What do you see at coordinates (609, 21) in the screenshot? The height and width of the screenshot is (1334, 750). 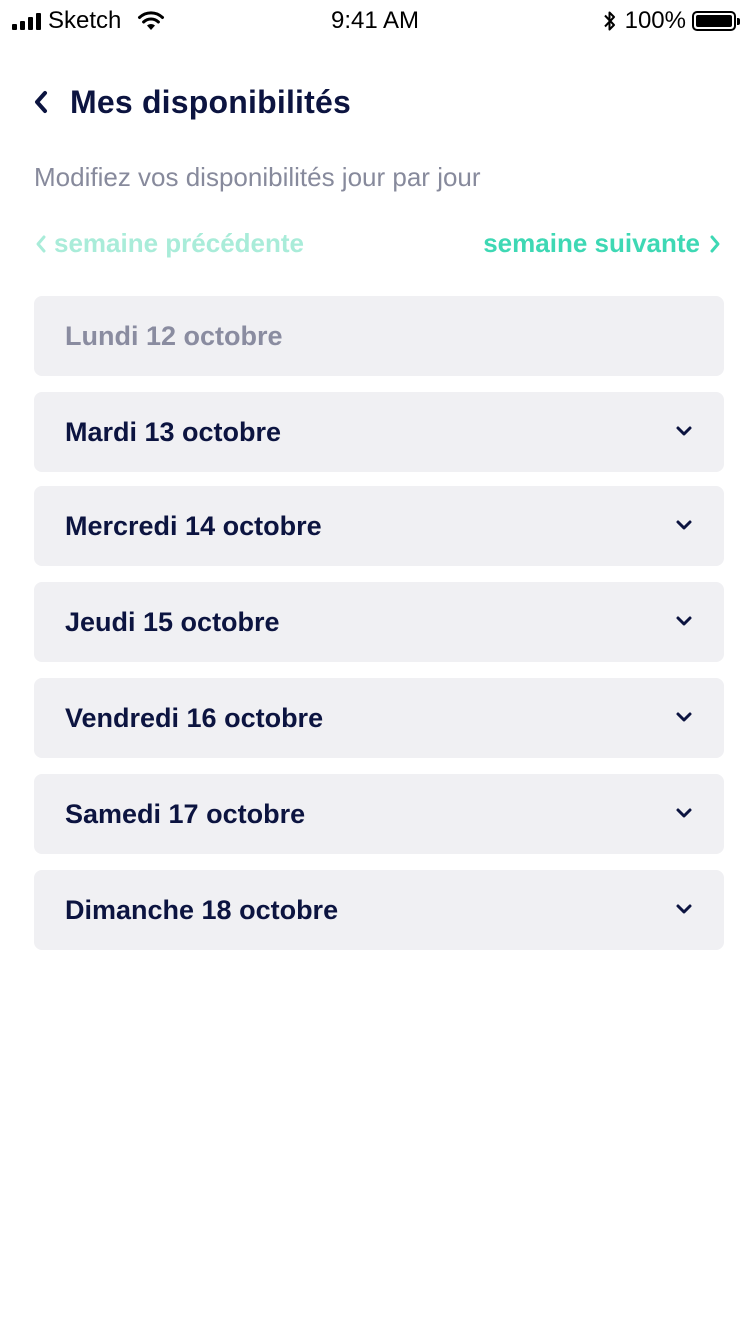 I see `bluetooth-icon` at bounding box center [609, 21].